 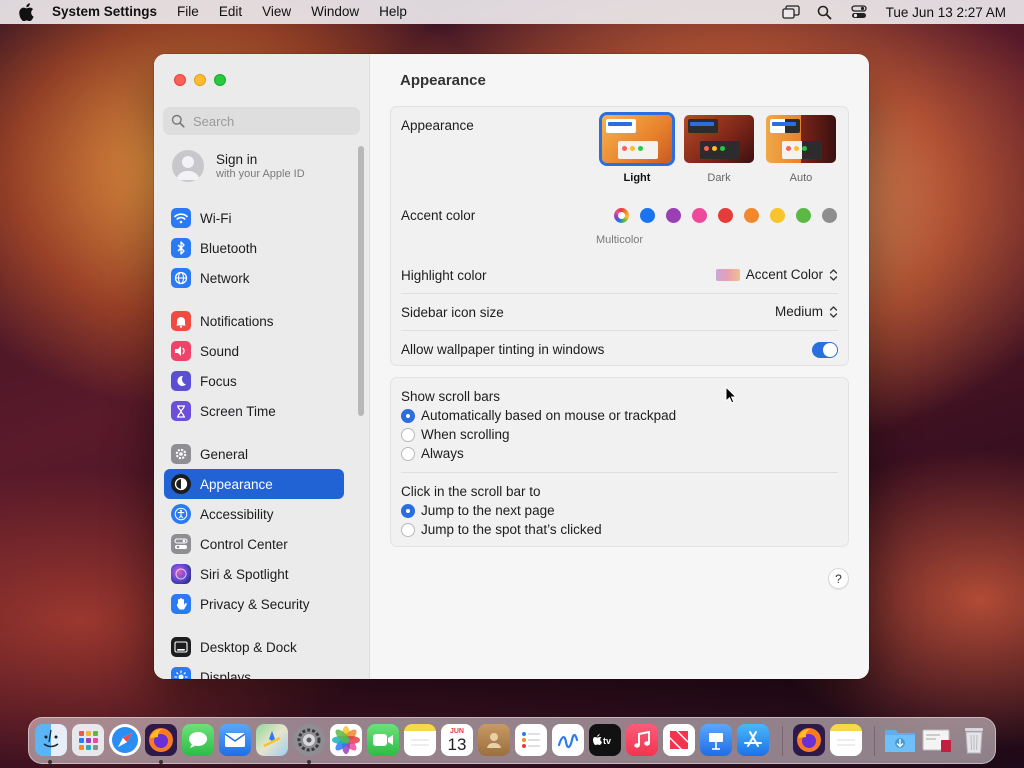 What do you see at coordinates (235, 740) in the screenshot?
I see `dock-mail-icon` at bounding box center [235, 740].